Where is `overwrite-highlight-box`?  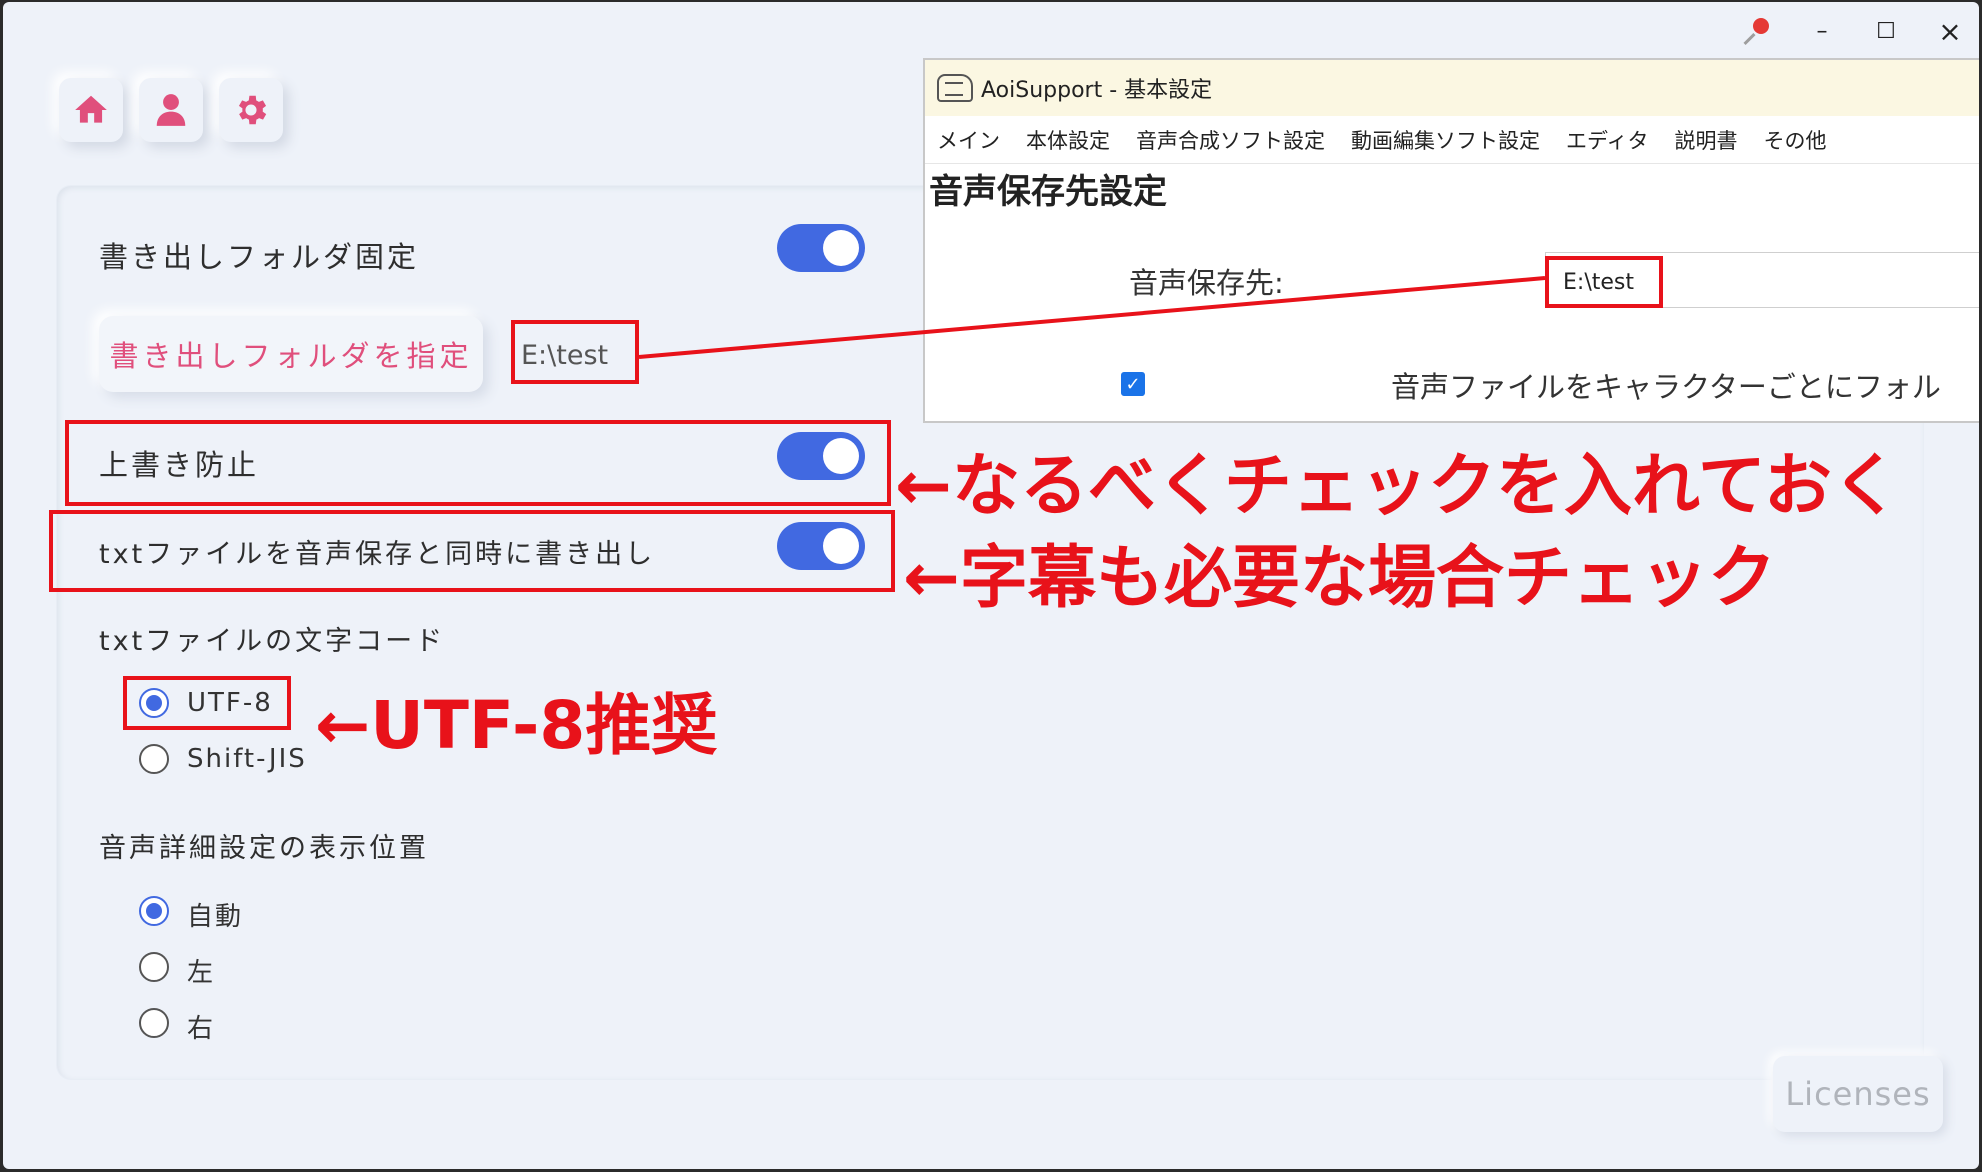 overwrite-highlight-box is located at coordinates (478, 463).